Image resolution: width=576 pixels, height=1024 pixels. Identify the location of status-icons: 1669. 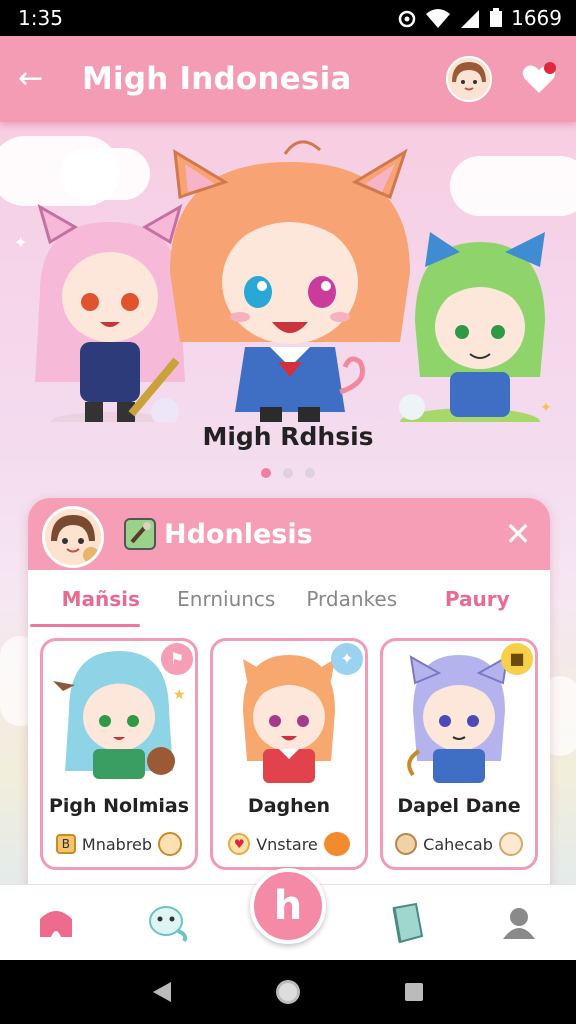
(479, 18).